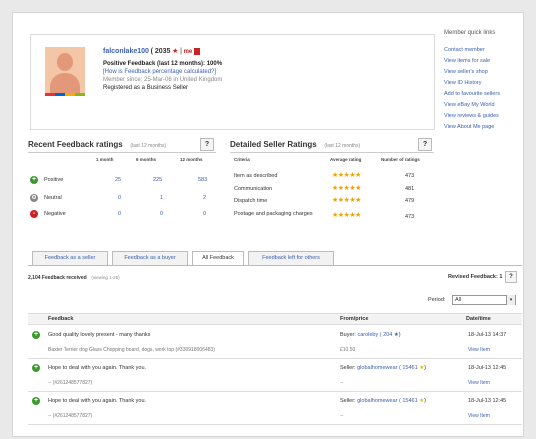  I want to click on from-user-link: caroleby ( 204, so click(374, 335).